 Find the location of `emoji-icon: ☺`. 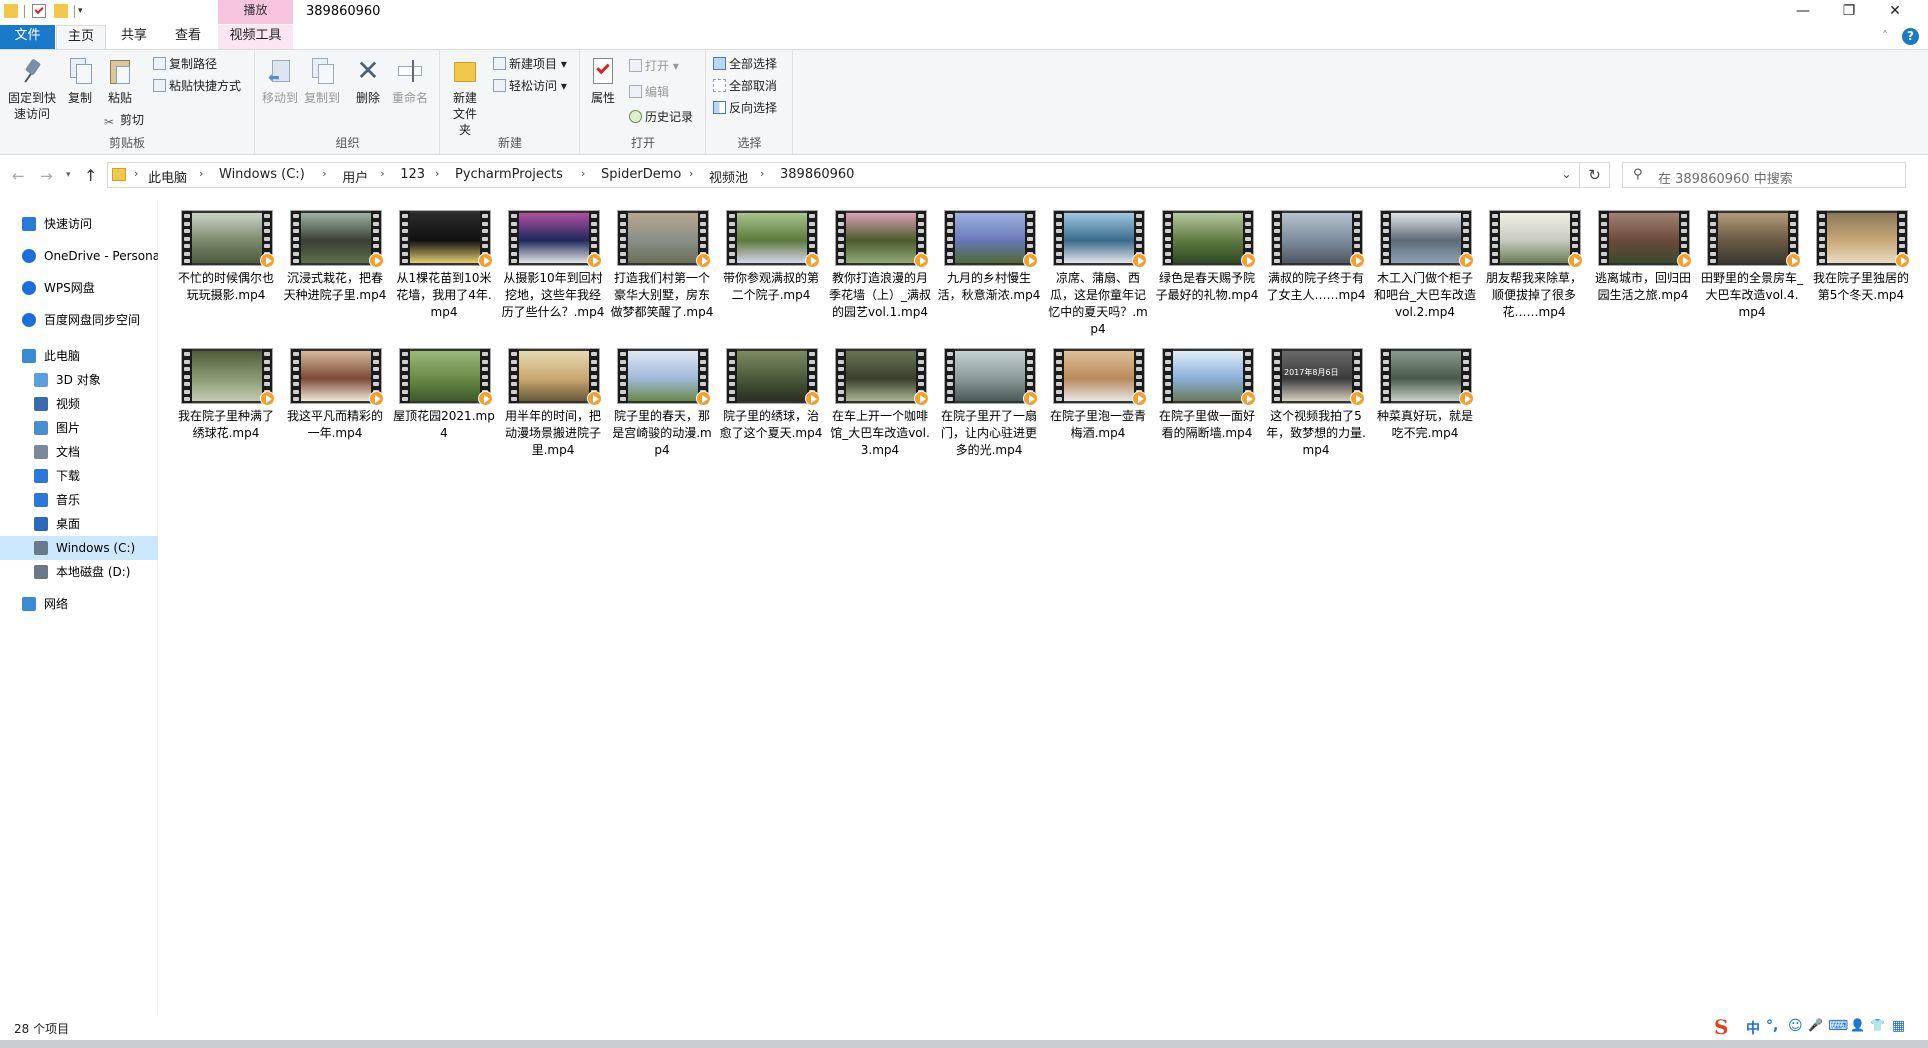

emoji-icon: ☺ is located at coordinates (1795, 1026).